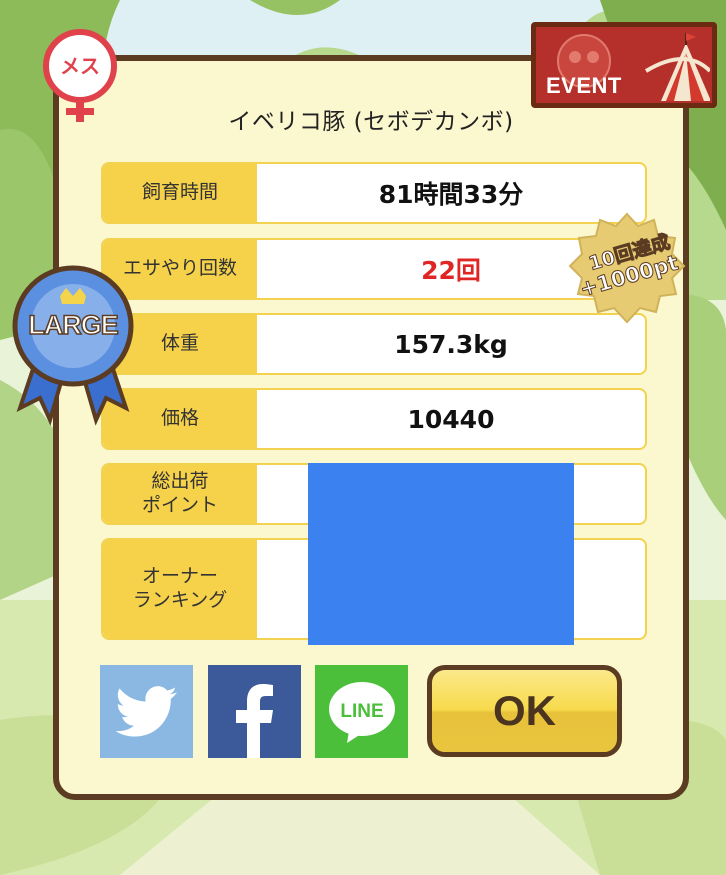 This screenshot has height=875, width=726. I want to click on line-icon: LINE, so click(361, 712).